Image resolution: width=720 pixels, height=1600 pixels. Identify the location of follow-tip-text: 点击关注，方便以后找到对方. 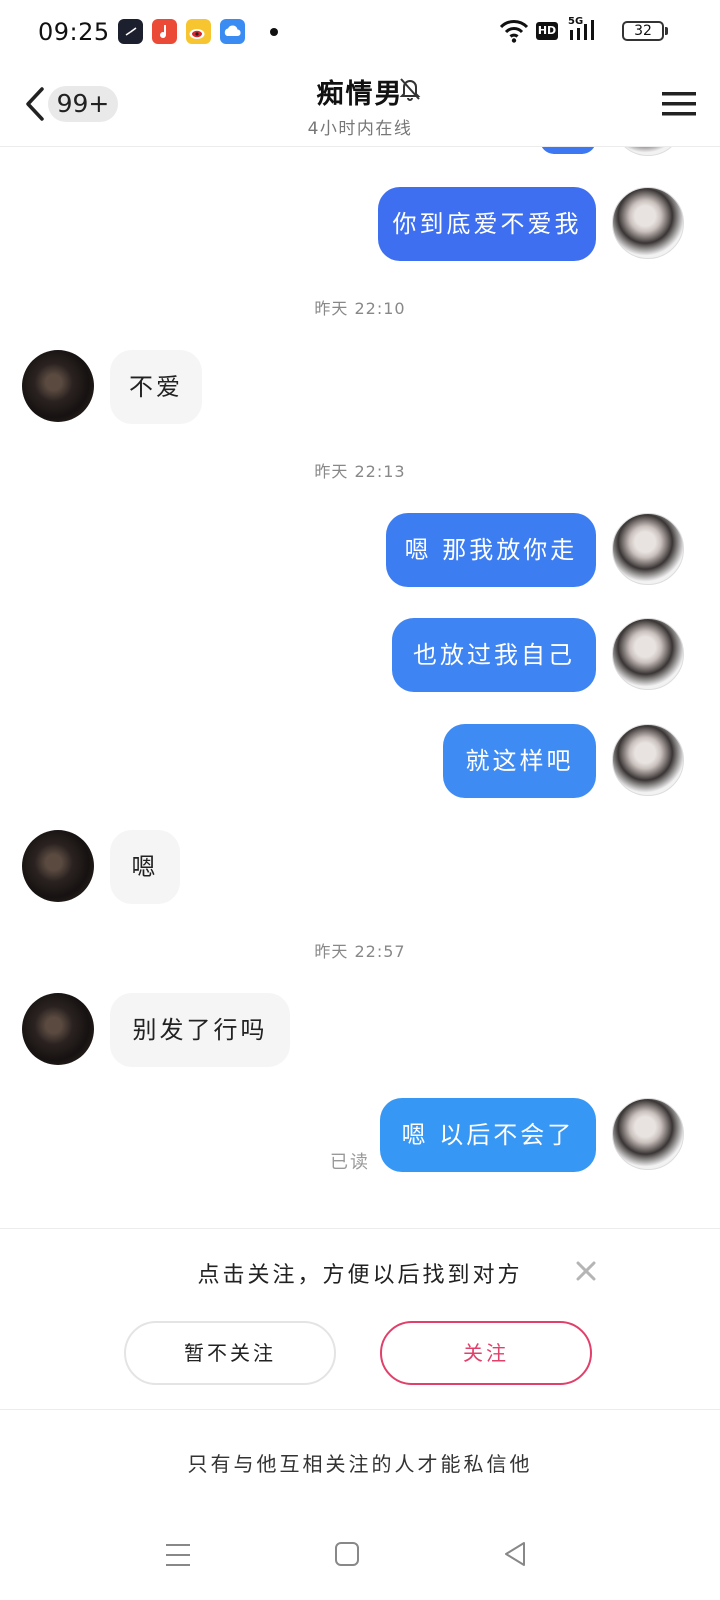
(360, 1275).